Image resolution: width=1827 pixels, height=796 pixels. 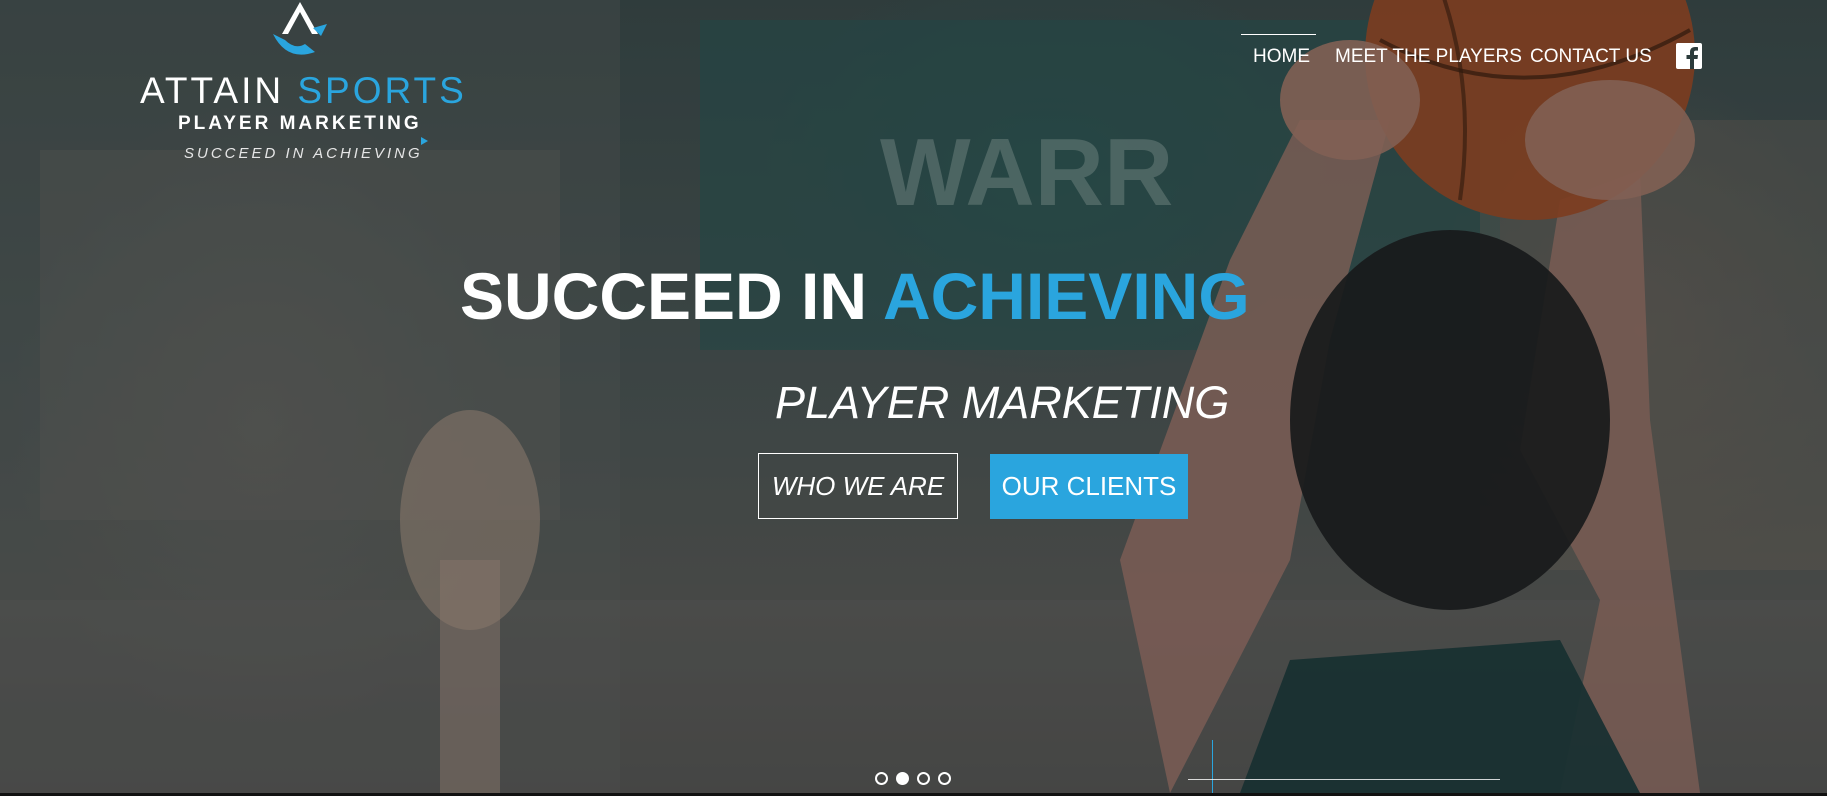 What do you see at coordinates (1212, 766) in the screenshot?
I see `decorative-vertical-line` at bounding box center [1212, 766].